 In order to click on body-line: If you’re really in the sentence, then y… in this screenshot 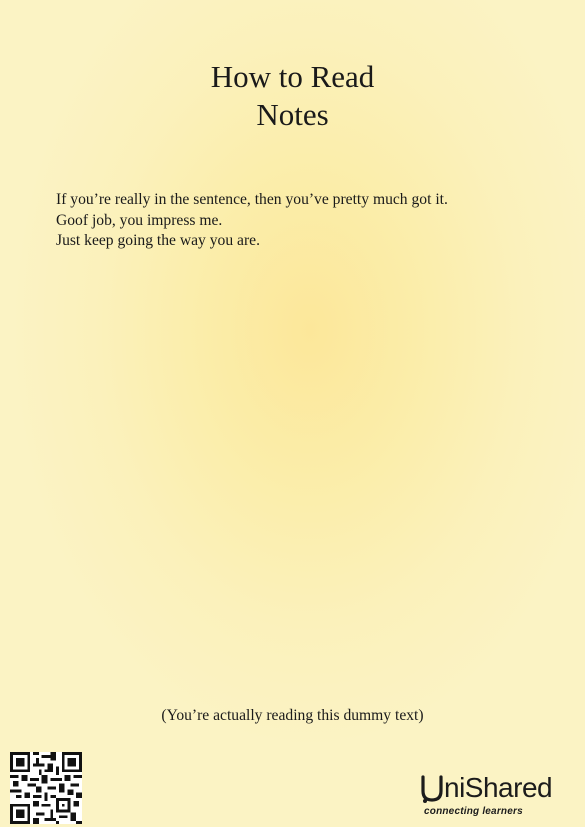, I will do `click(252, 199)`.